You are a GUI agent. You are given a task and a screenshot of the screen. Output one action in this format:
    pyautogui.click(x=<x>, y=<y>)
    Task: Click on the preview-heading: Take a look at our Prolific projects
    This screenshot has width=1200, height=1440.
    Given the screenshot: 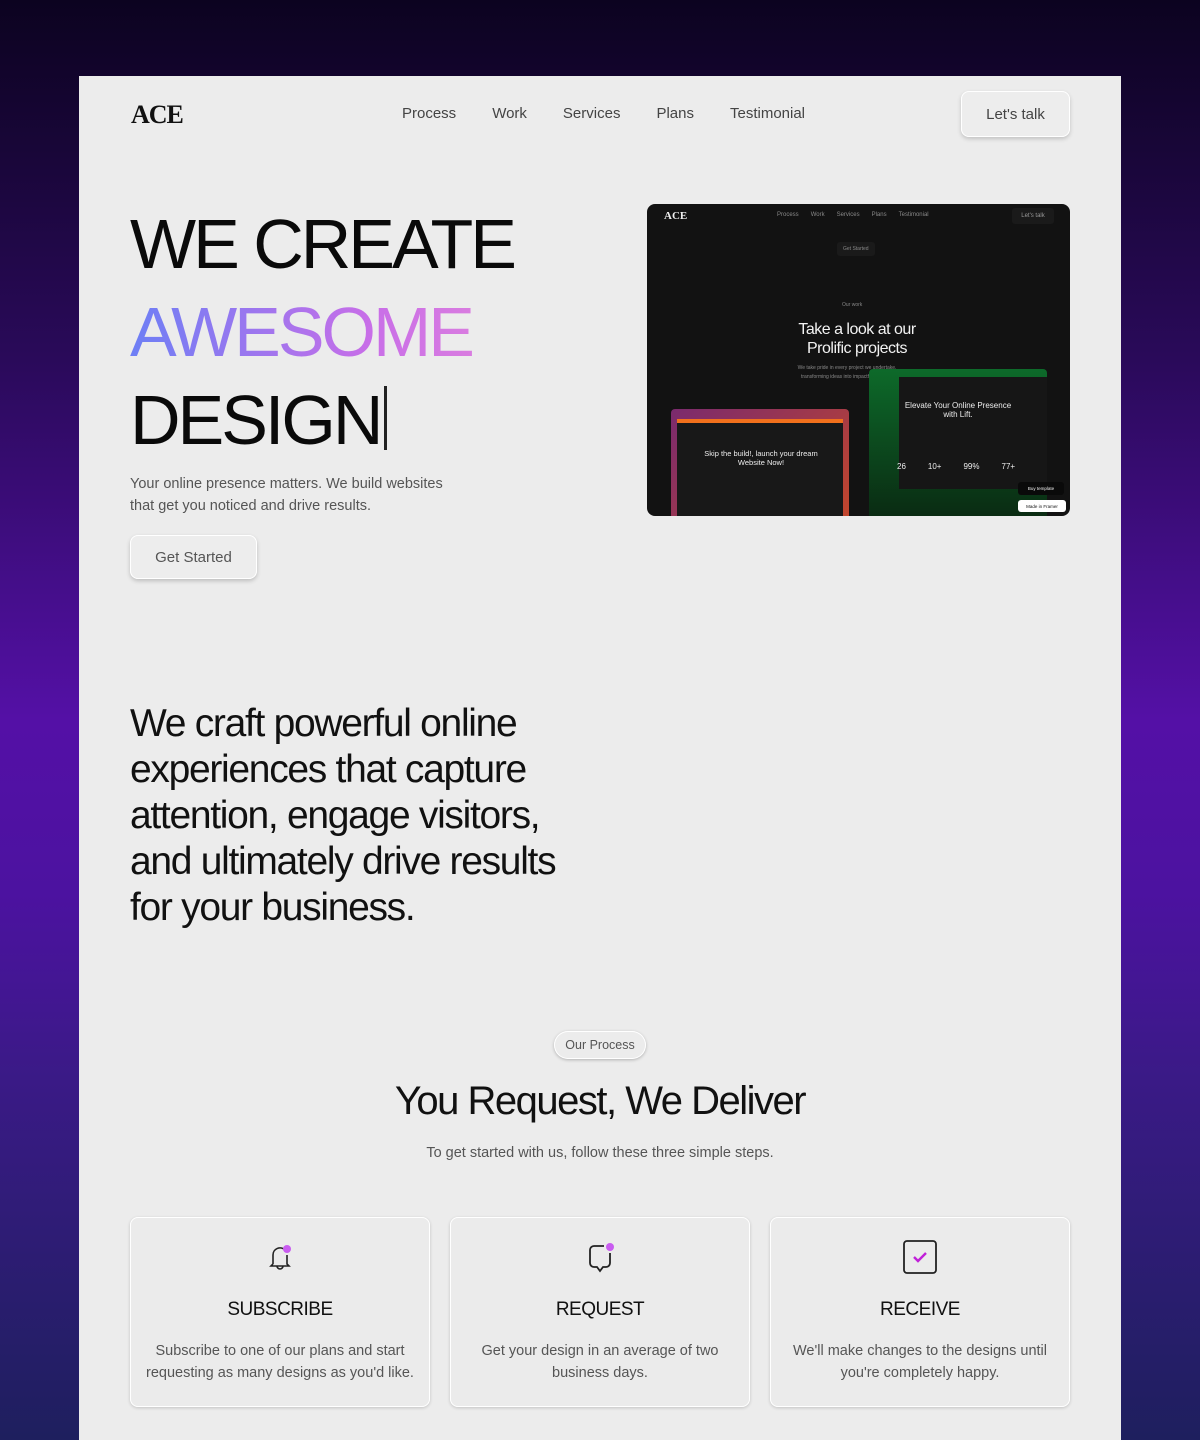 What is the action you would take?
    pyautogui.click(x=857, y=339)
    